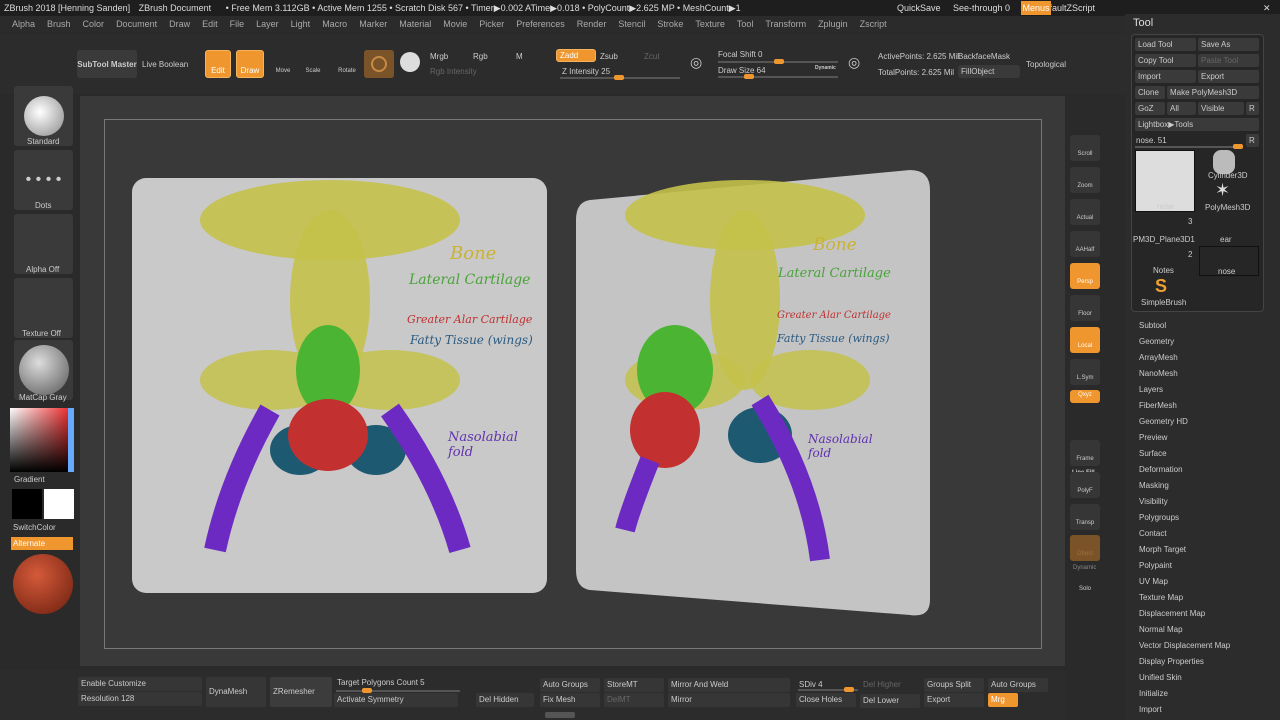 The width and height of the screenshot is (1280, 720). I want to click on stroke-s-icon: ◎, so click(696, 62).